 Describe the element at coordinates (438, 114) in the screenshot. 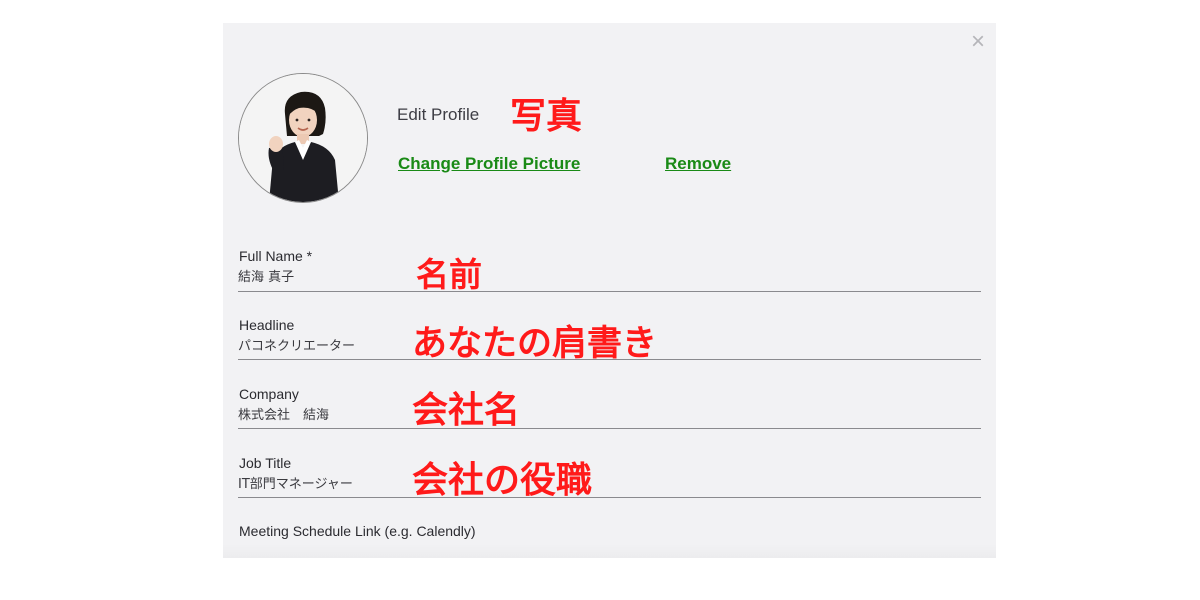

I see `edit-profile-title: Edit Profile` at that location.